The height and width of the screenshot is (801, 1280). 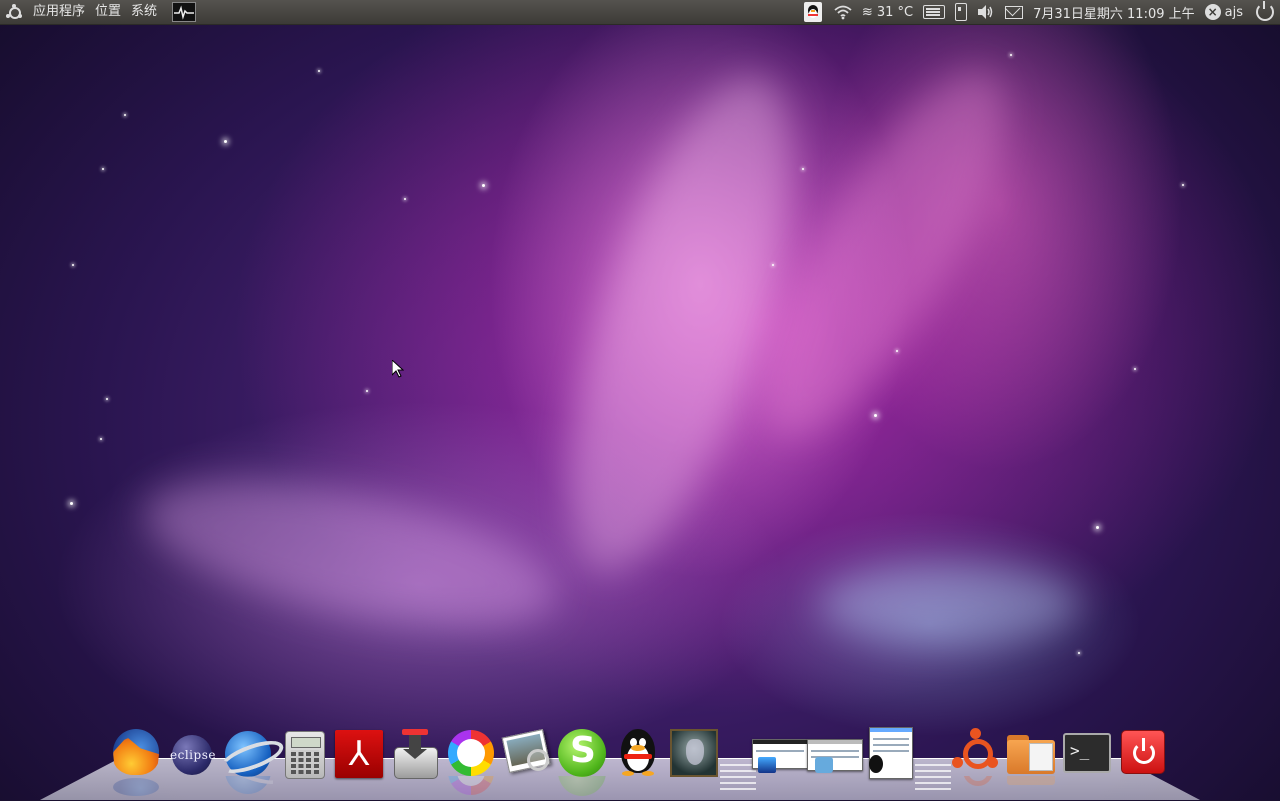 What do you see at coordinates (1114, 12) in the screenshot?
I see `clock: 7月31日星期六 11:09 上午` at bounding box center [1114, 12].